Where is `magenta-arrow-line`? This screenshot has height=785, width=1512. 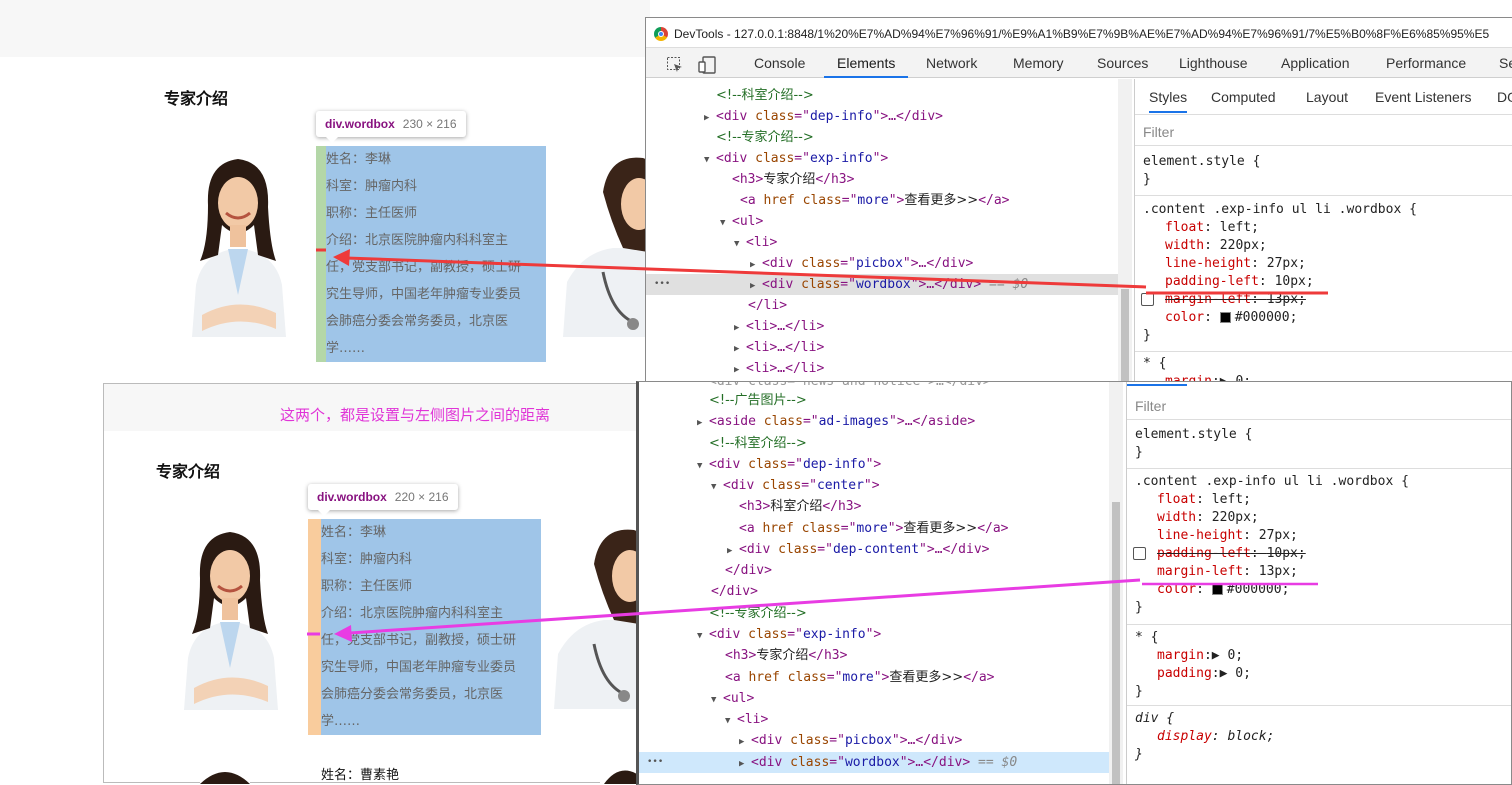 magenta-arrow-line is located at coordinates (745, 606).